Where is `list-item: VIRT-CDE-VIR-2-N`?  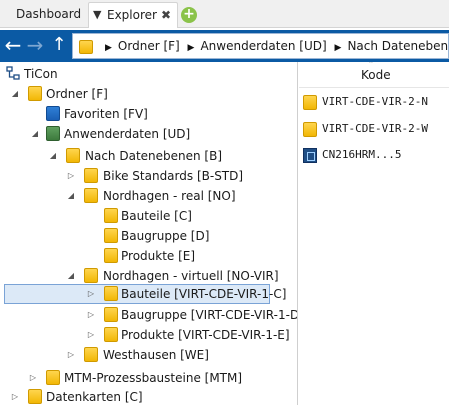 list-item: VIRT-CDE-VIR-2-N is located at coordinates (374, 102).